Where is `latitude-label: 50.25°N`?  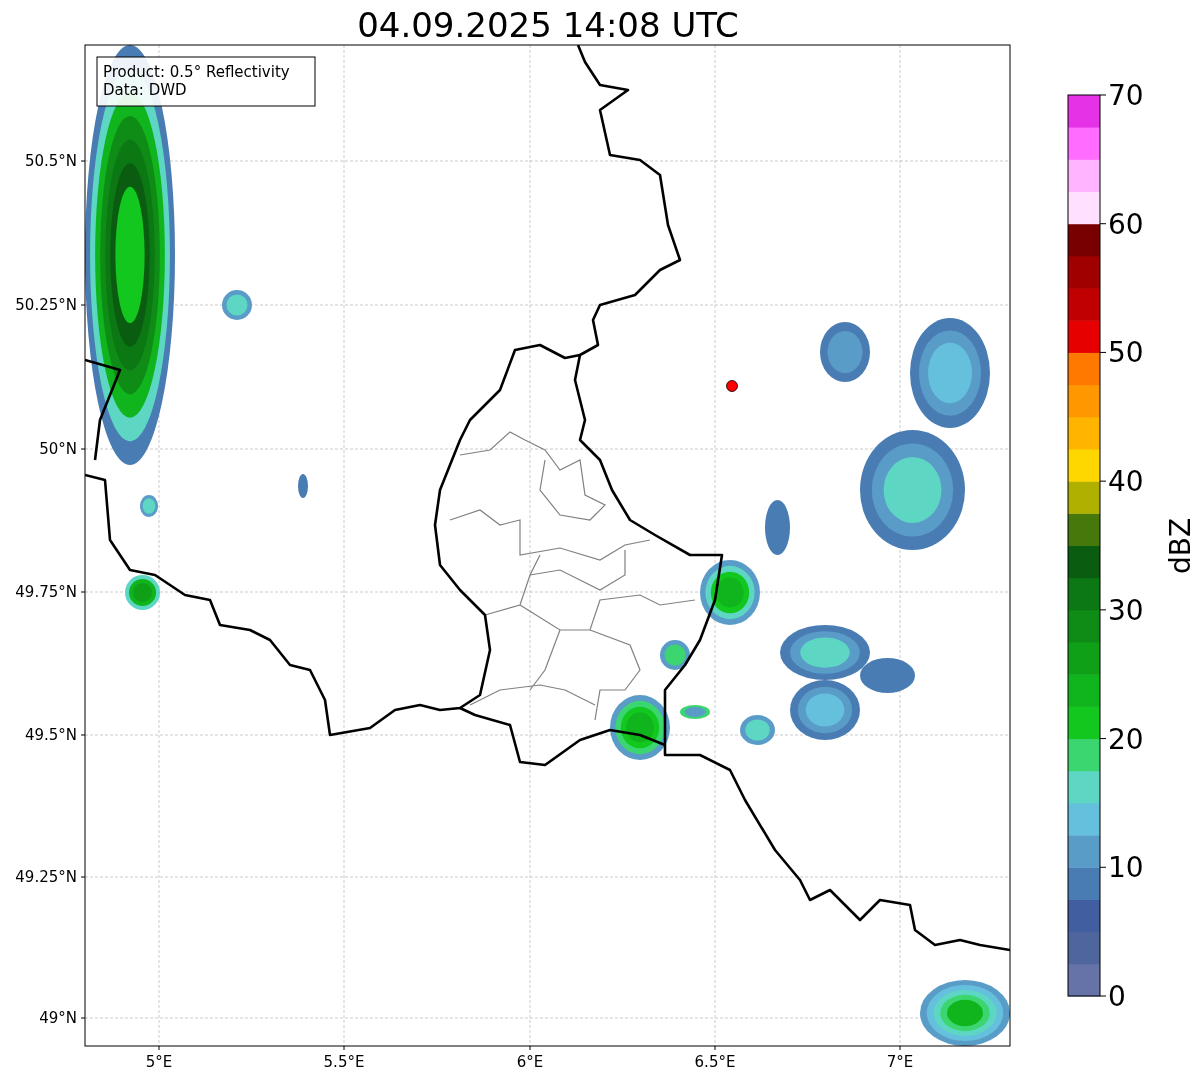
latitude-label: 50.25°N is located at coordinates (46, 305).